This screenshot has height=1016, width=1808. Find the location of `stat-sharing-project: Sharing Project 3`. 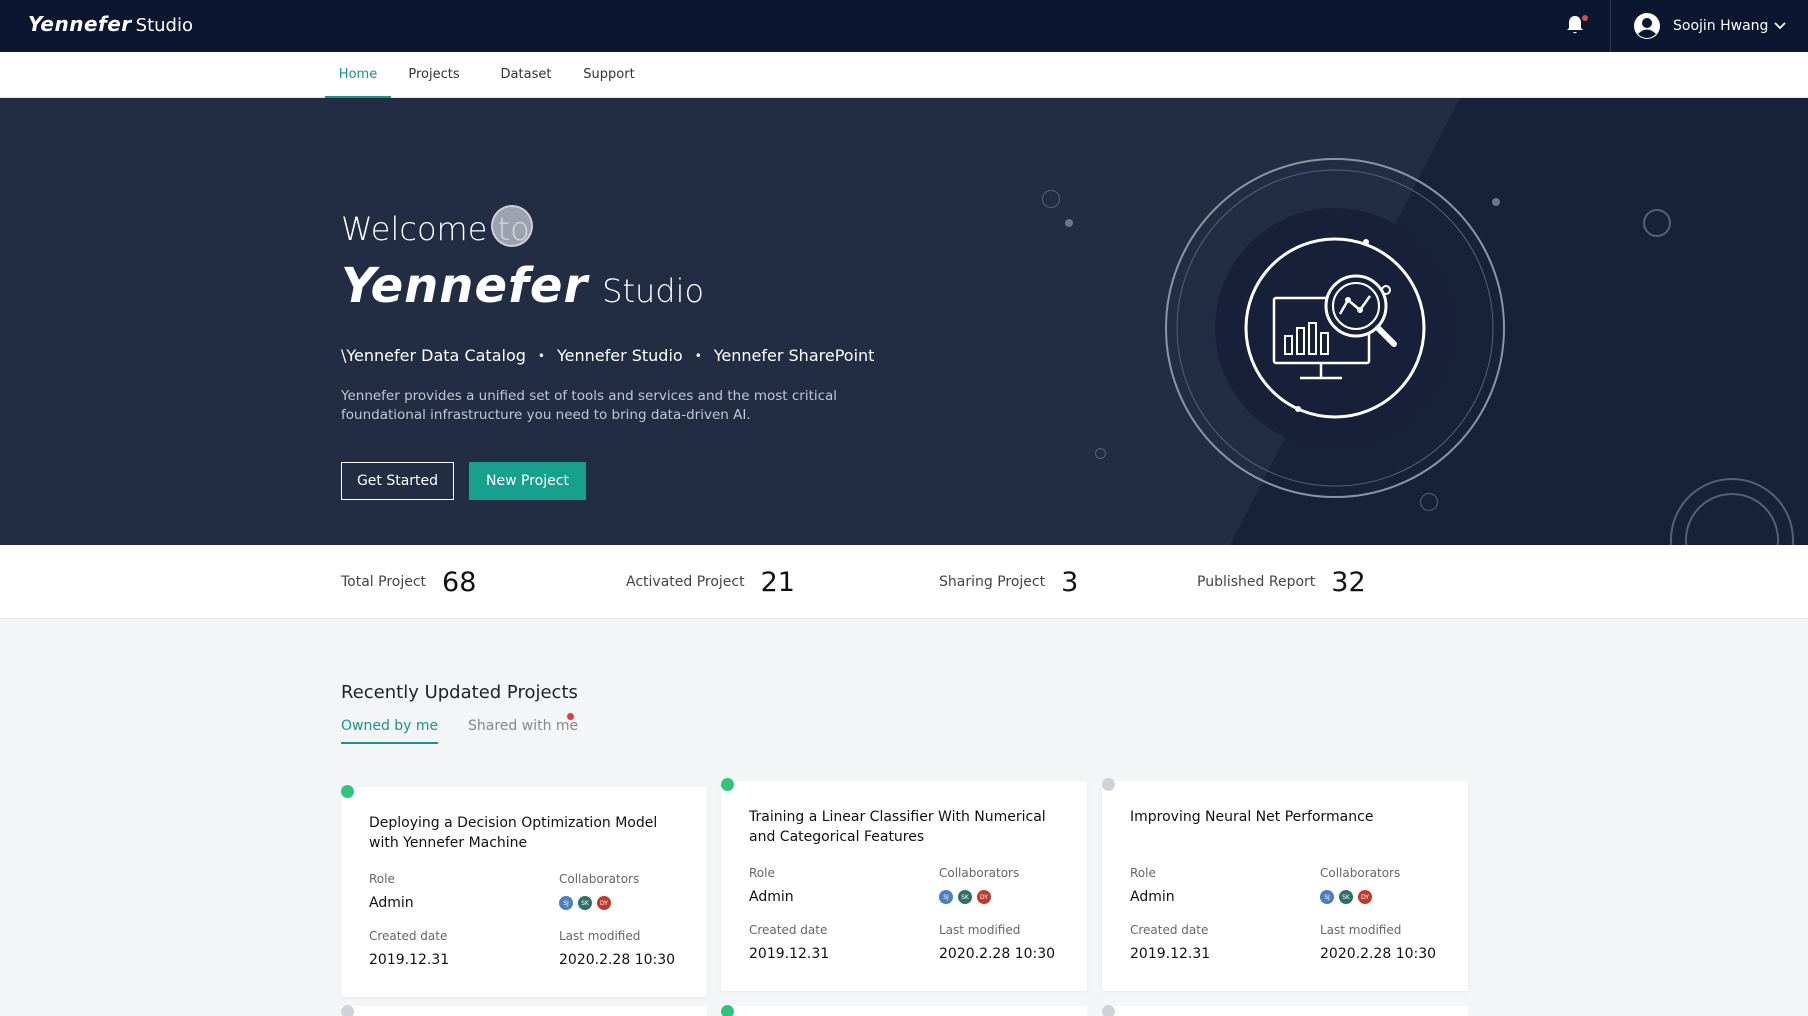

stat-sharing-project: Sharing Project 3 is located at coordinates (1008, 582).